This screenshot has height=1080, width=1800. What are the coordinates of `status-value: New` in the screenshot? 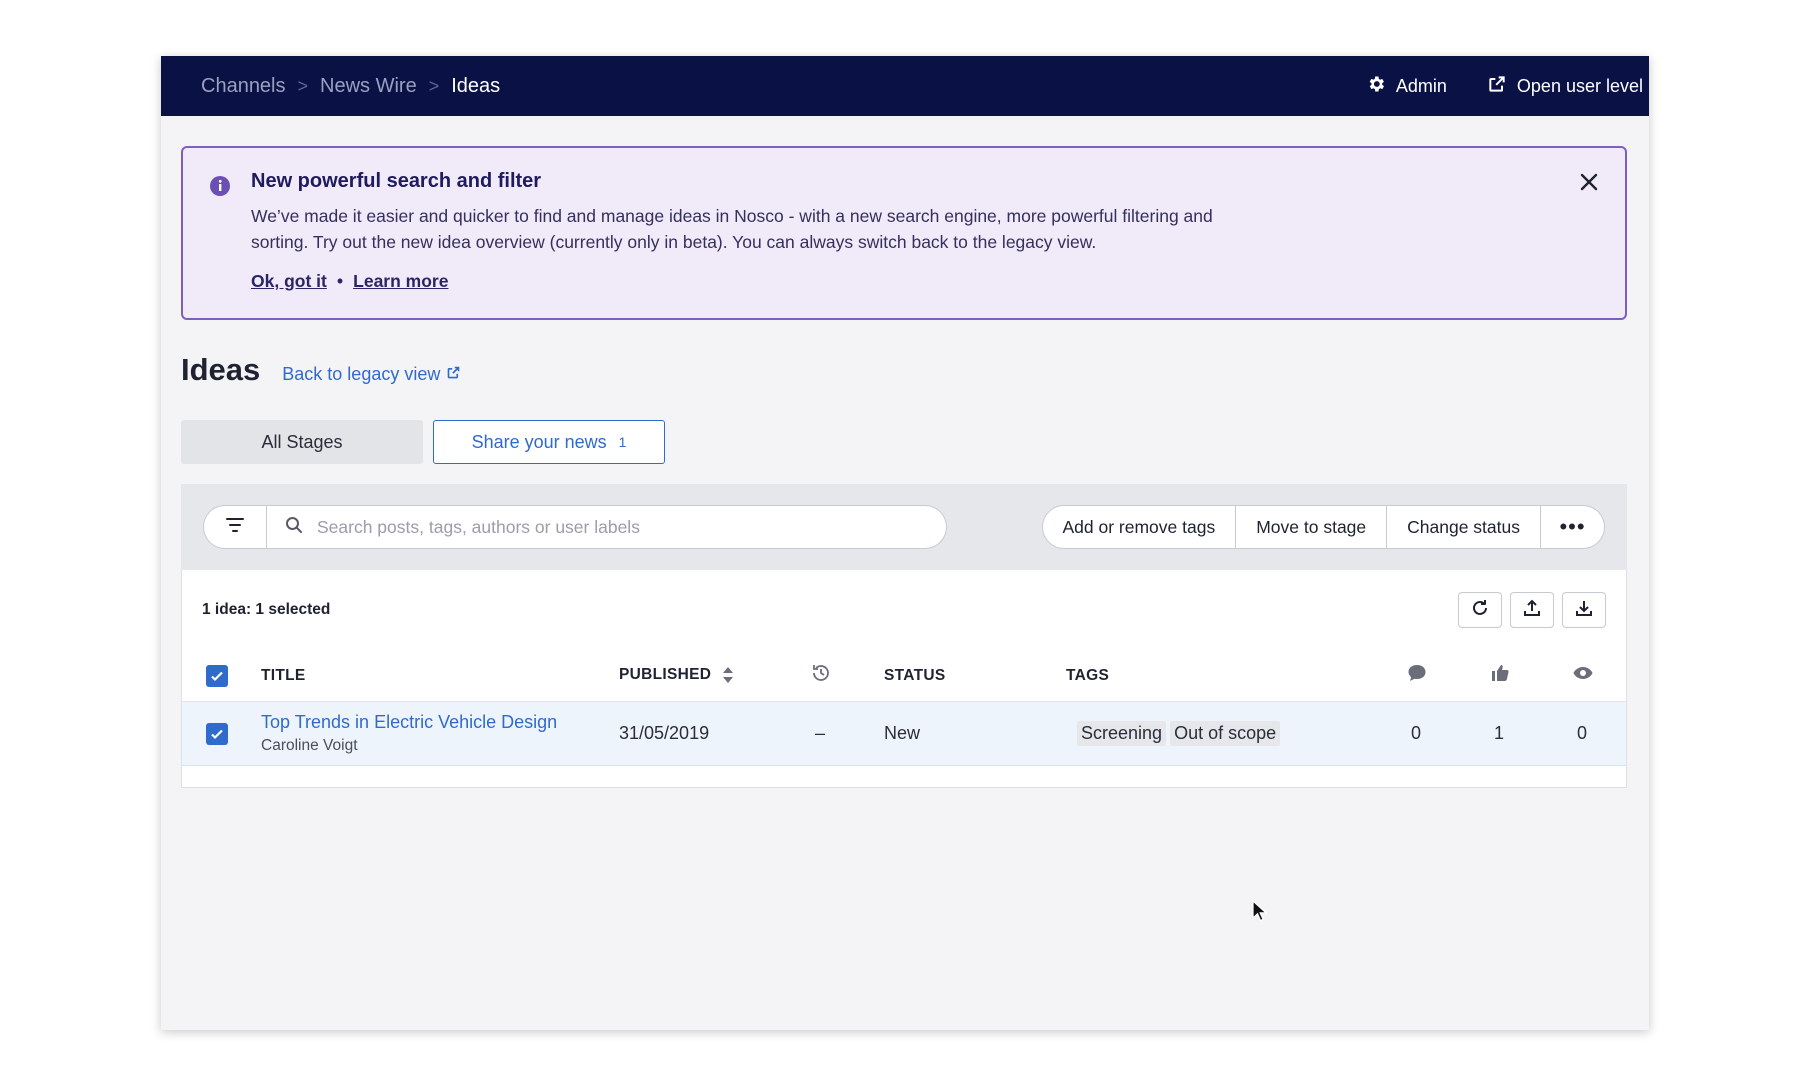 It's located at (902, 733).